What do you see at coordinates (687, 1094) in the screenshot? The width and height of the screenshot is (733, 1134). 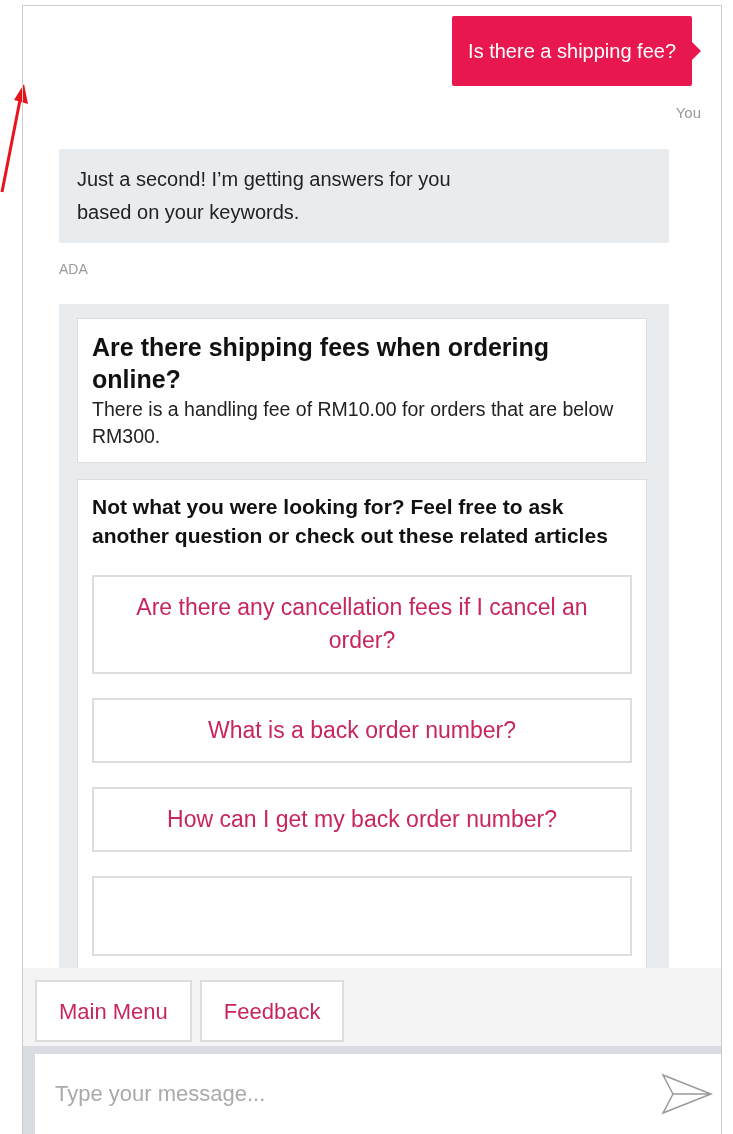 I see `send-icon` at bounding box center [687, 1094].